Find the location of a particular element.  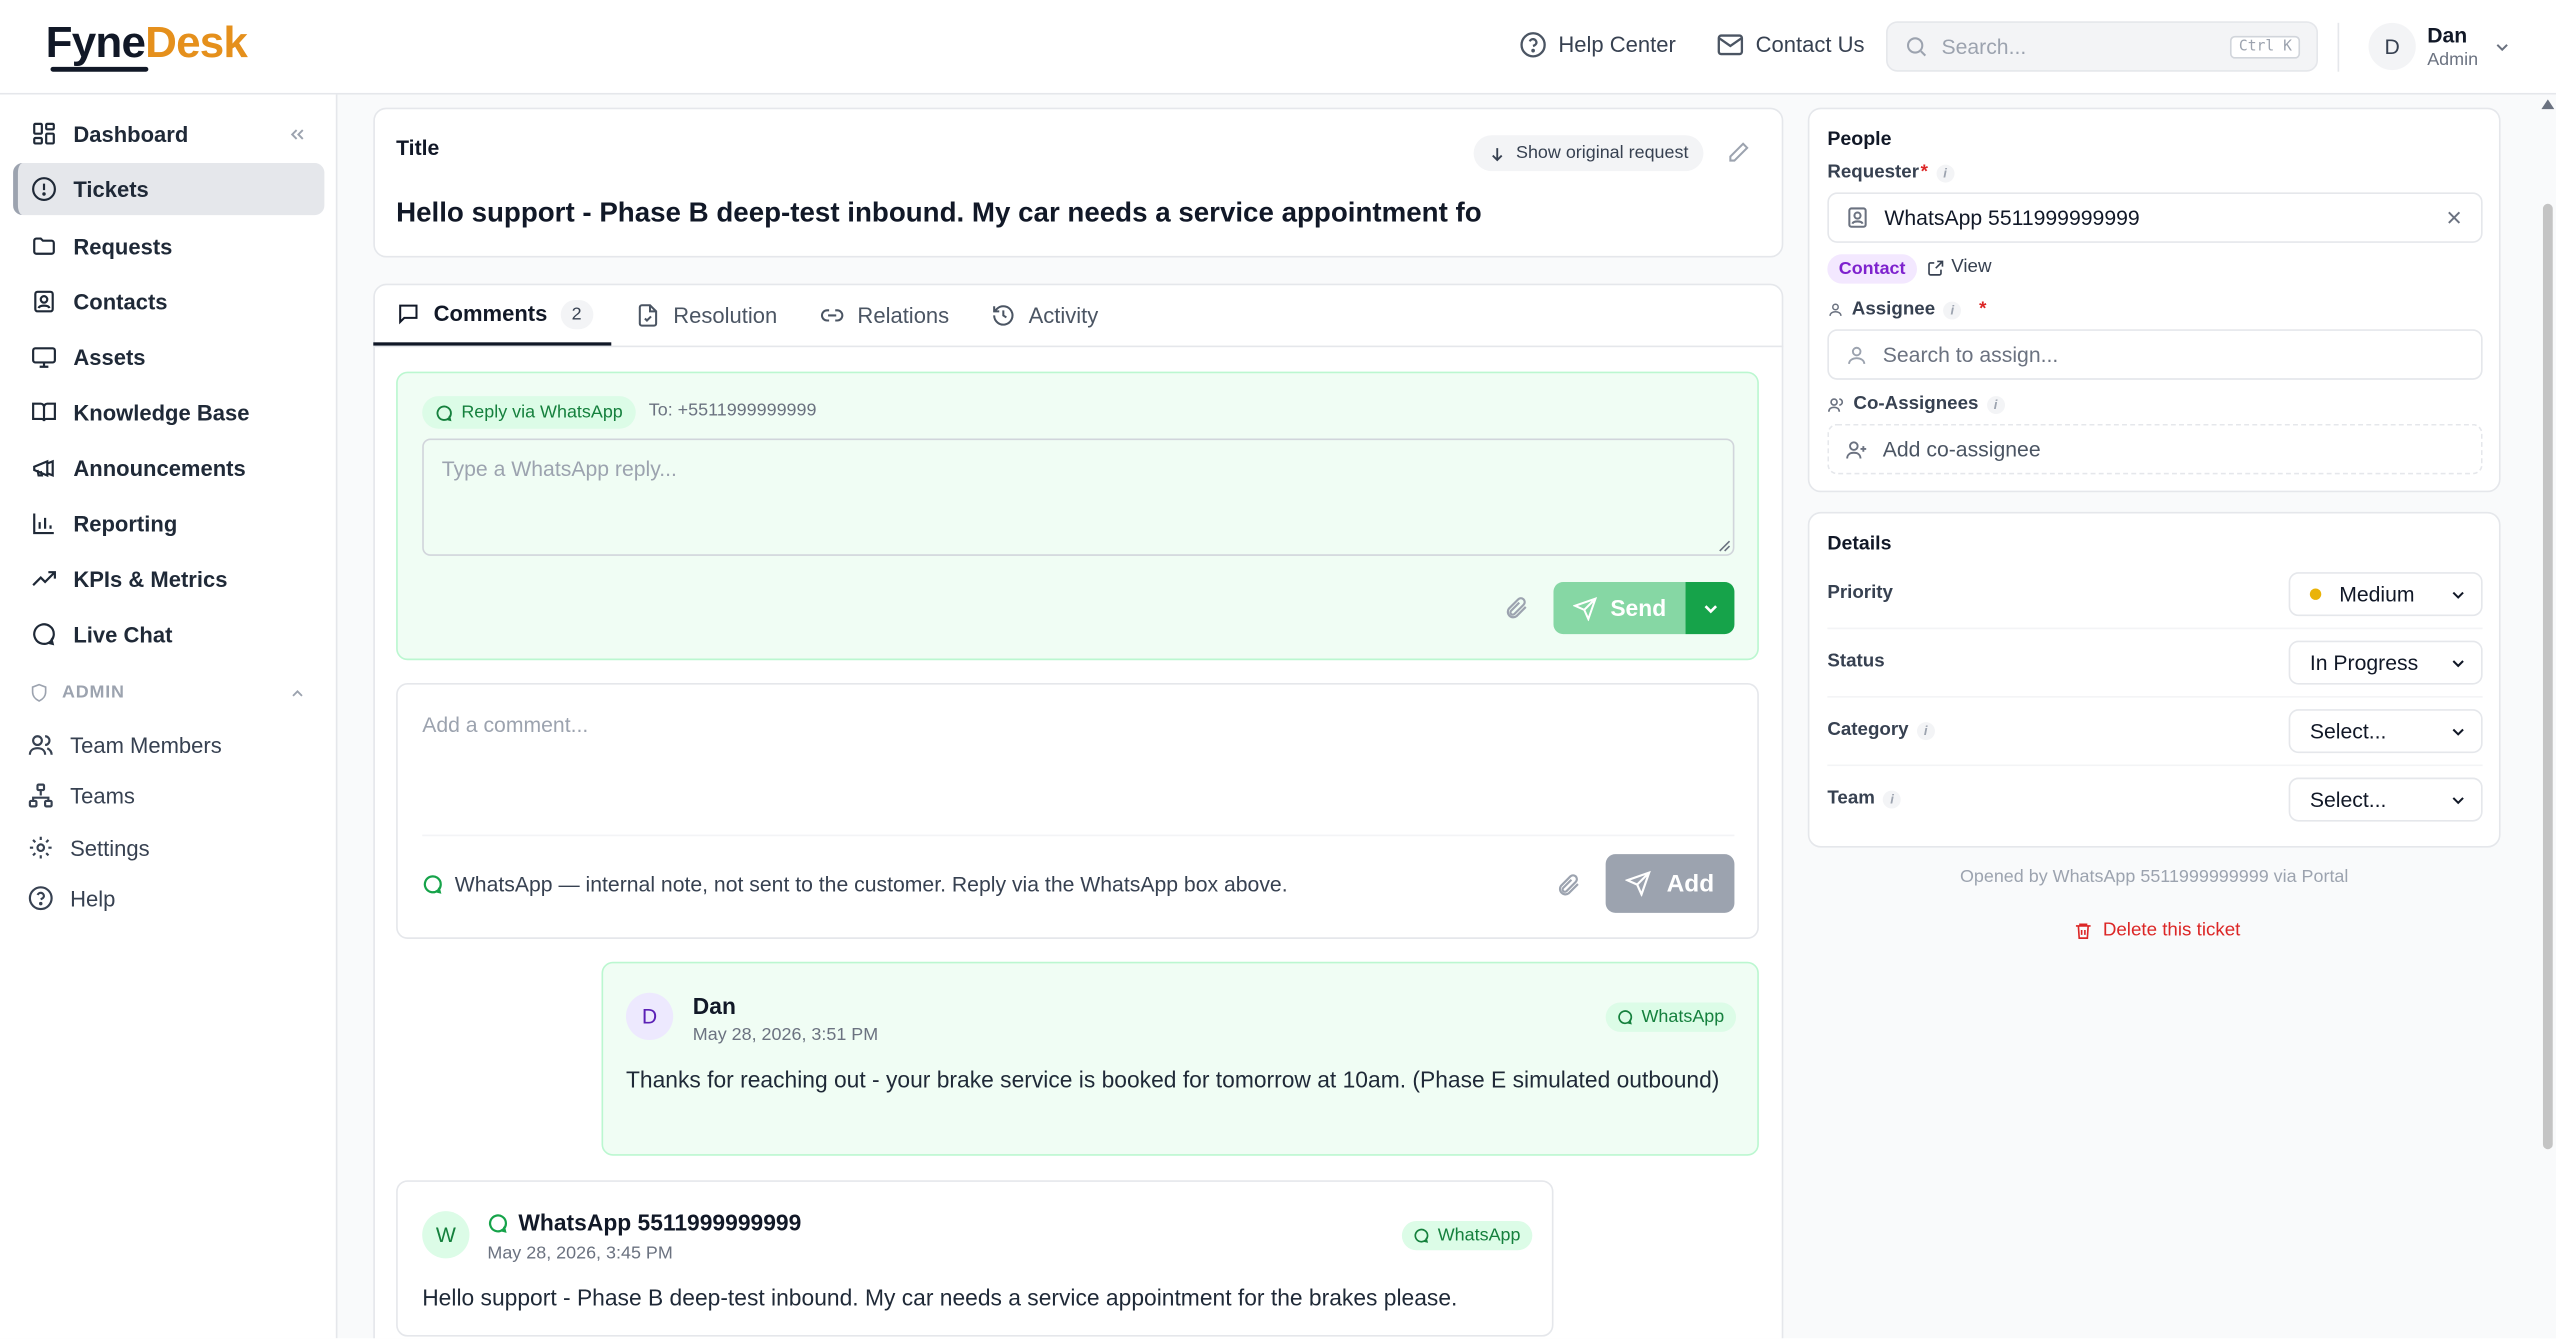

logo-part-1: Fyne is located at coordinates (95, 42).